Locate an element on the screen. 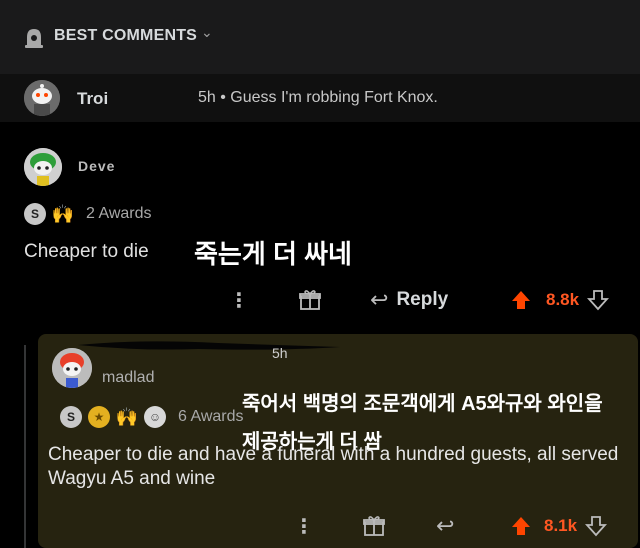 This screenshot has height=548, width=640. awards-row: S 🙌 2 Awards is located at coordinates (88, 214).